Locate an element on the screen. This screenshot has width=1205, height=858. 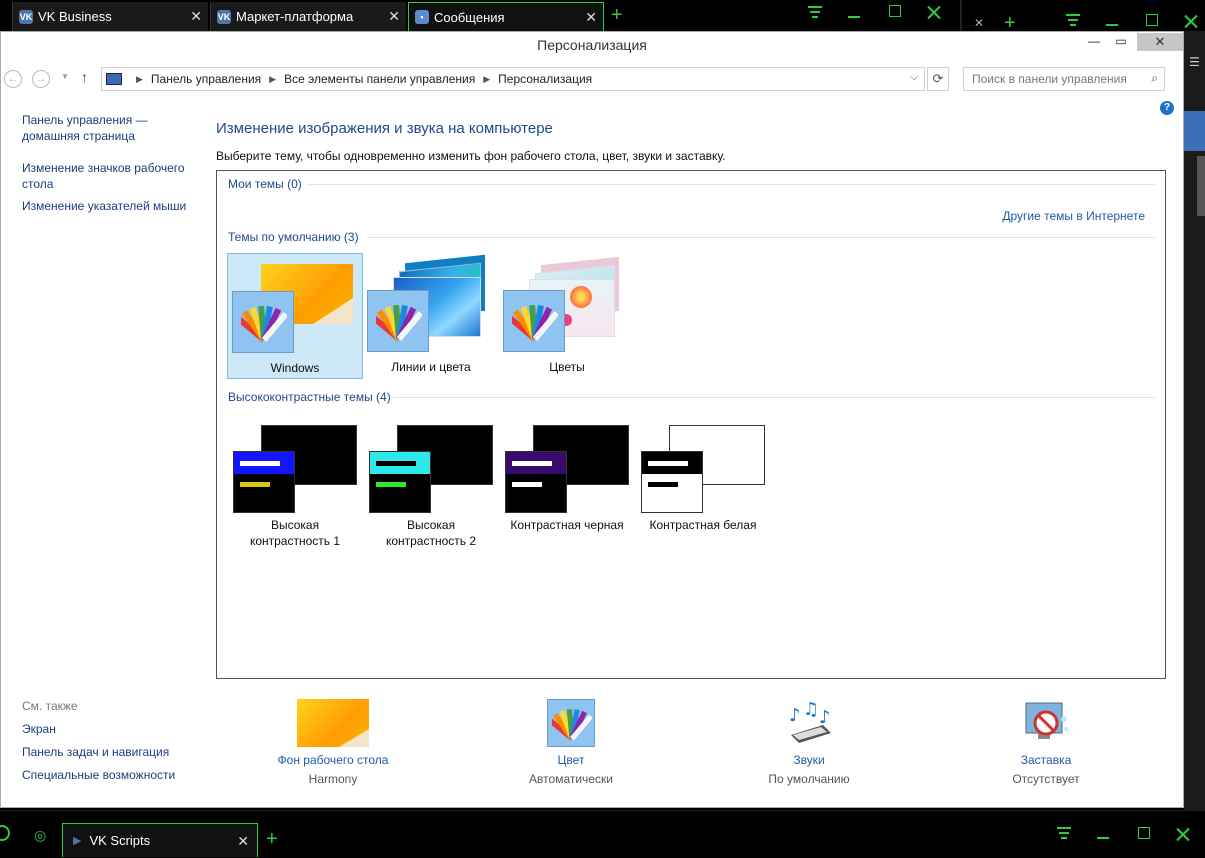
theme-flowers: Цветы is located at coordinates (567, 316).